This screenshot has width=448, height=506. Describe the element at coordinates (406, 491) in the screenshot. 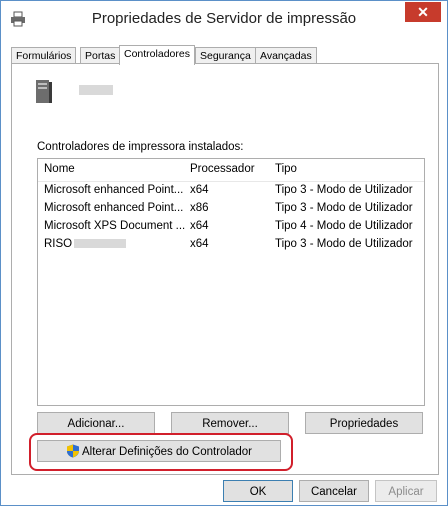

I see `apply-button: Aplicar` at that location.